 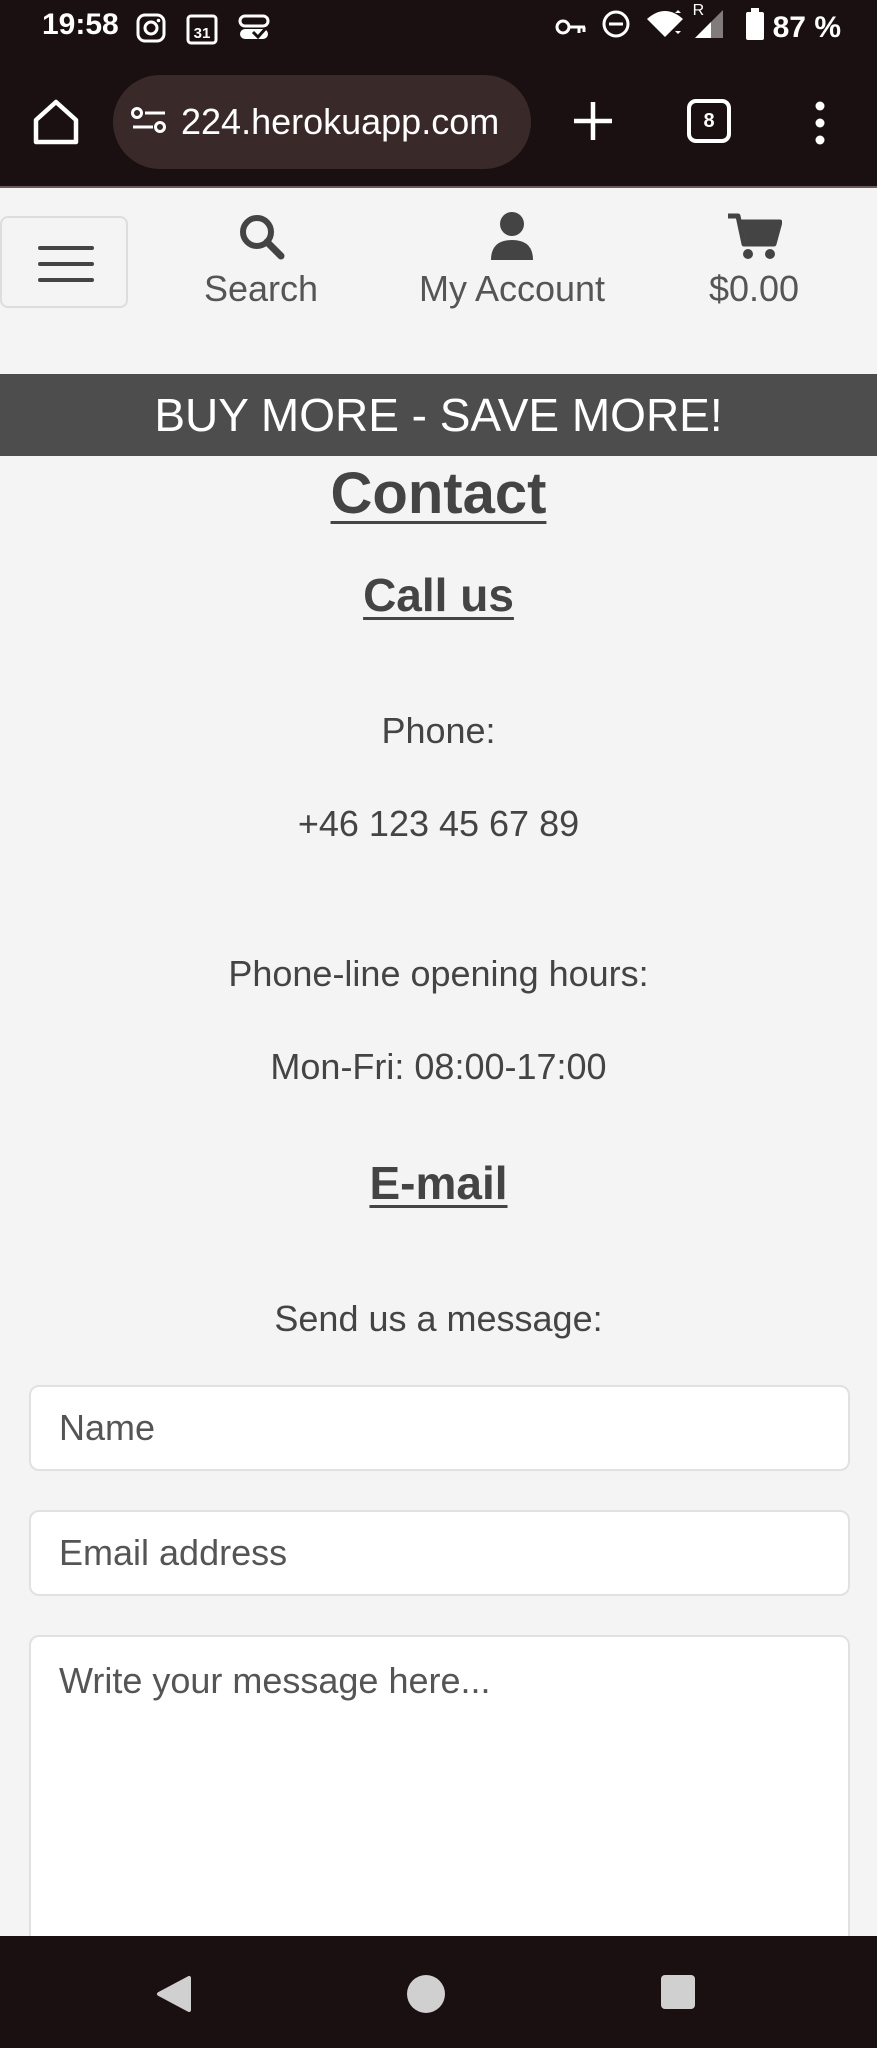 I want to click on home-button, so click(x=56, y=122).